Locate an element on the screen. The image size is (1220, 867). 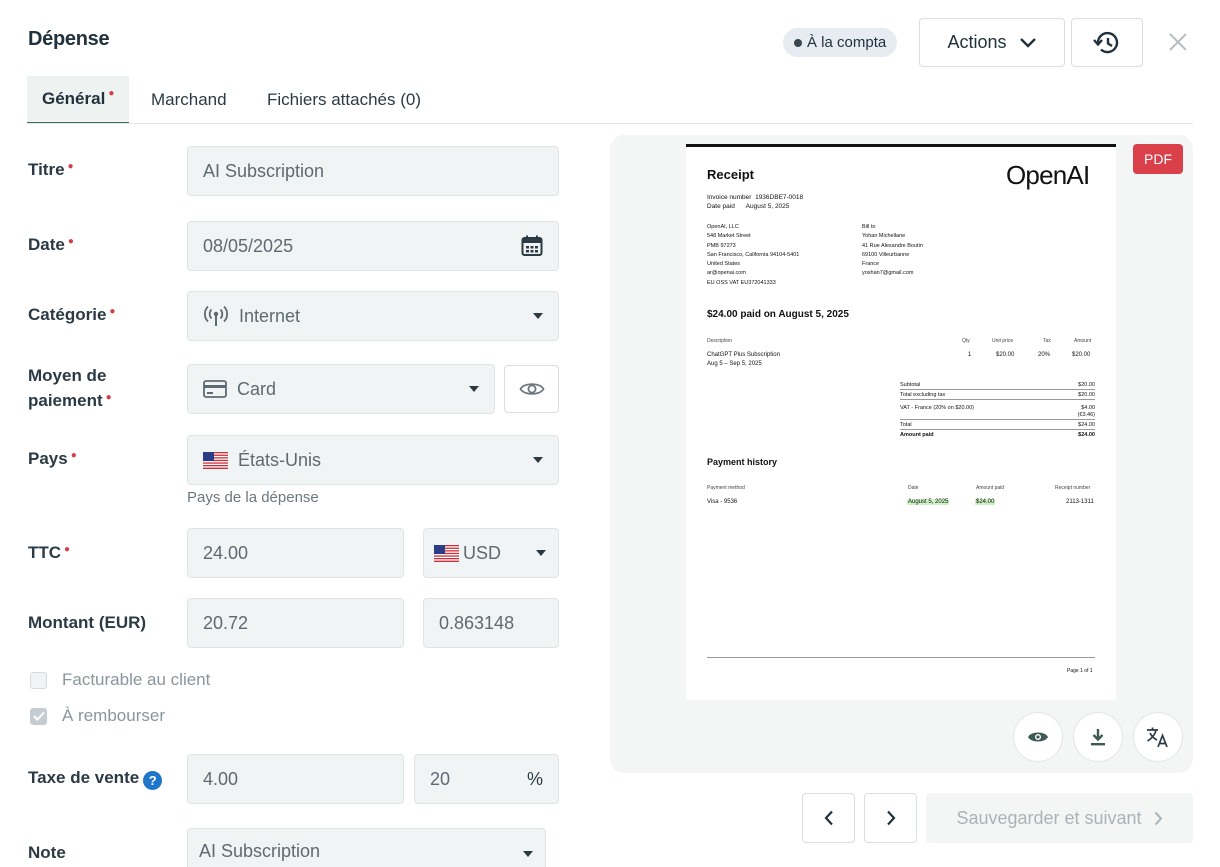
totals-row: VAT - France (20% on $20.00) $4.00 is located at coordinates (997, 408).